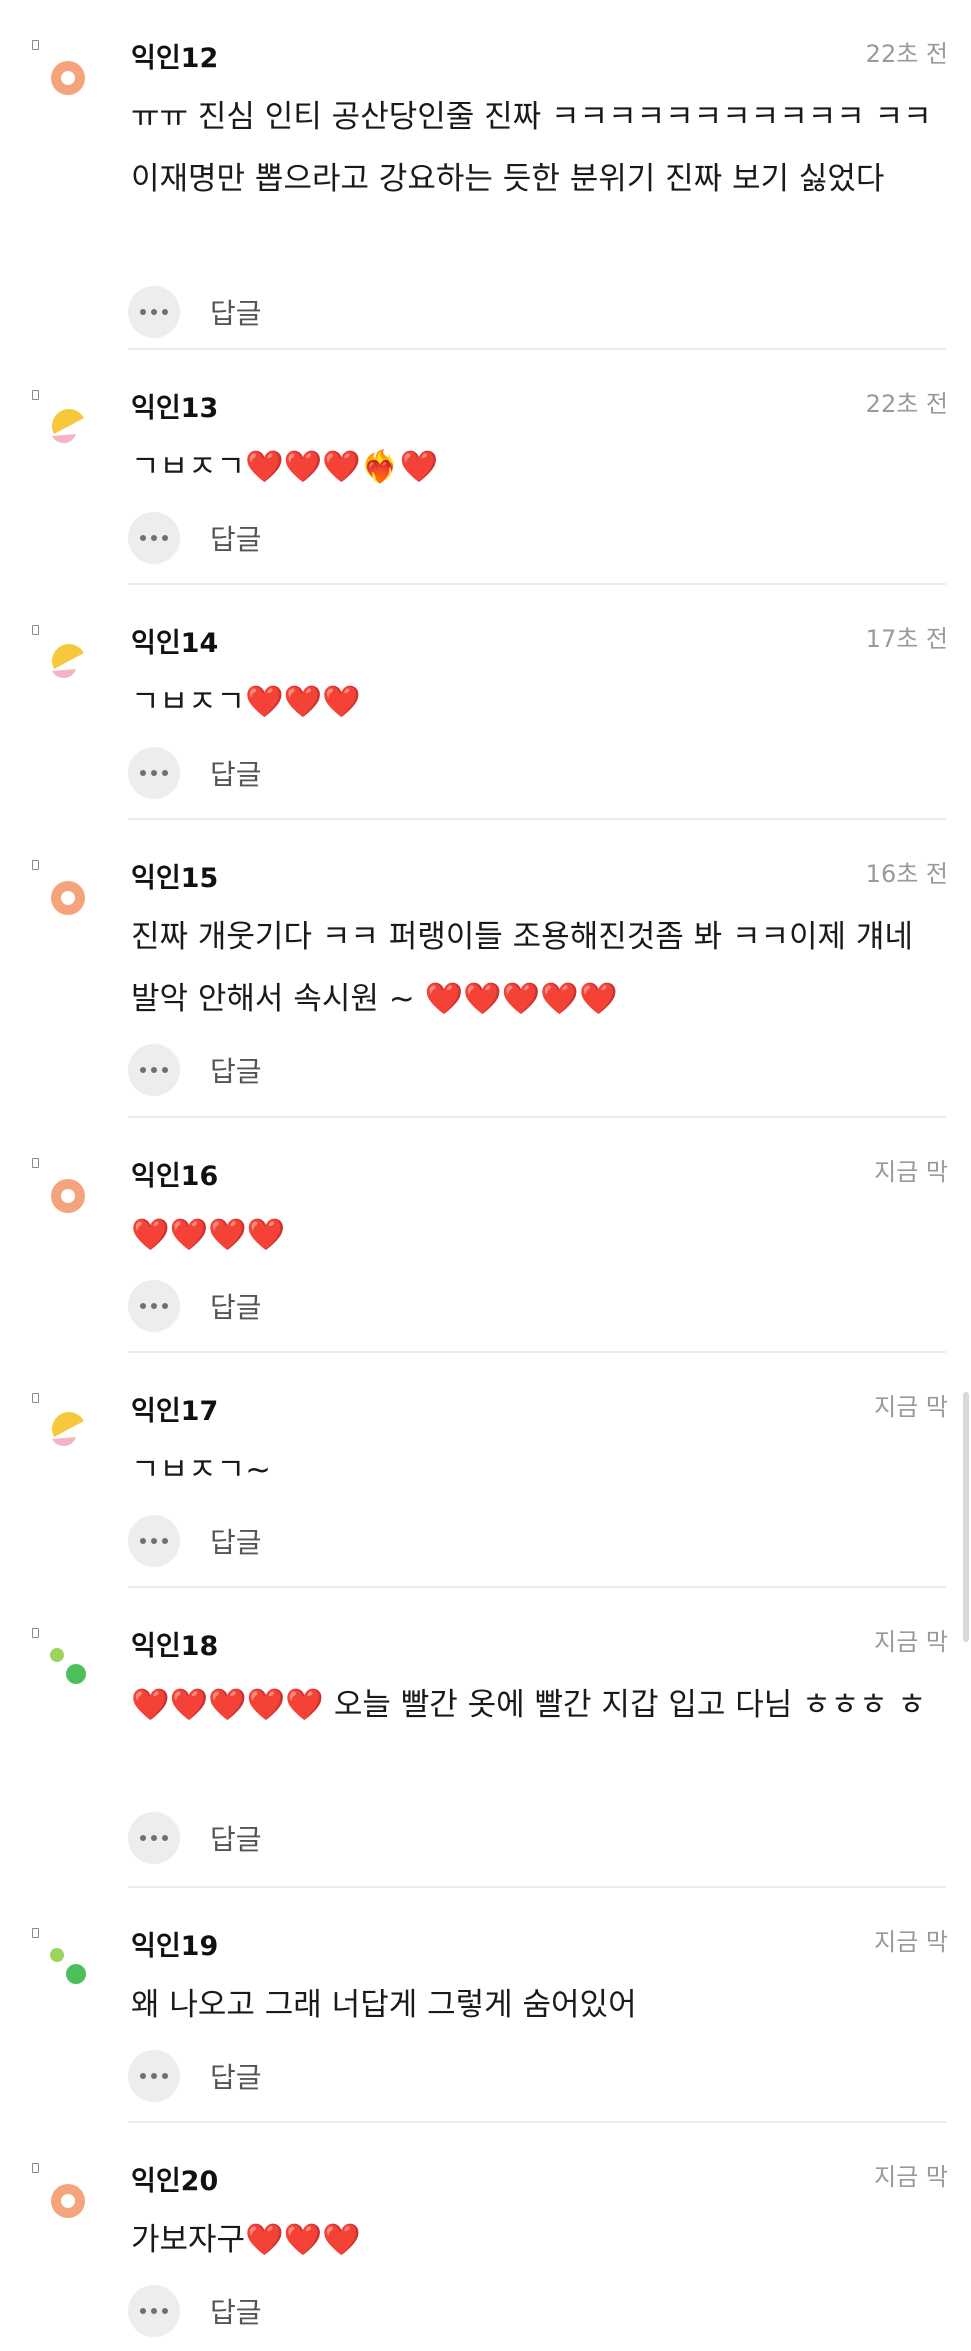 Image resolution: width=971 pixels, height=2351 pixels. I want to click on comment-author: 익인16, so click(175, 1176).